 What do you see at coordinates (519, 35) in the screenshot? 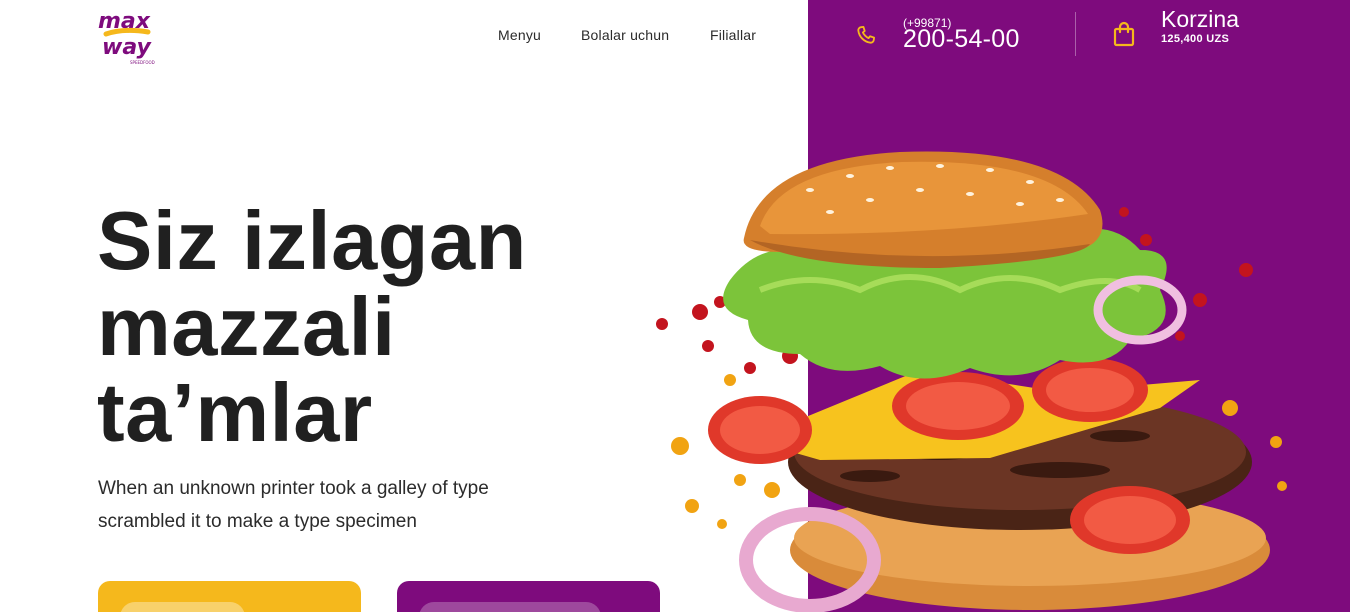
I see `nav-link-menyu: Menyu` at bounding box center [519, 35].